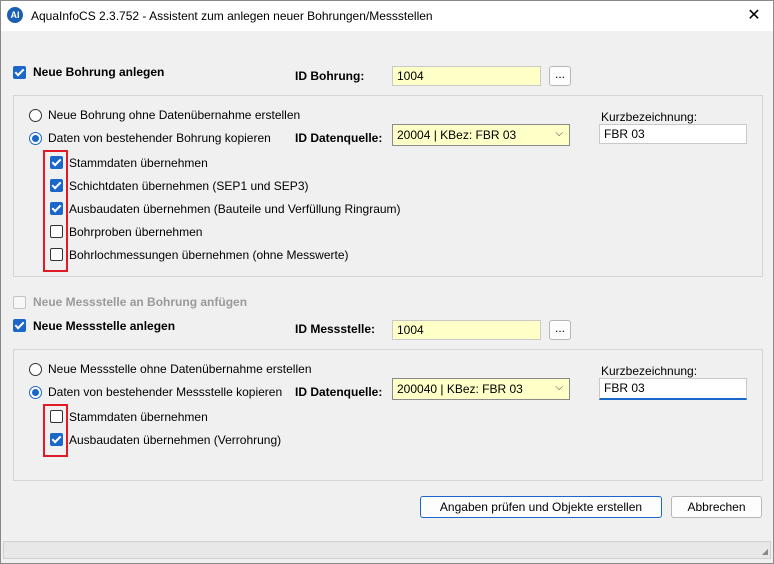  I want to click on id-messstelle-label: ID Messstelle:, so click(335, 329).